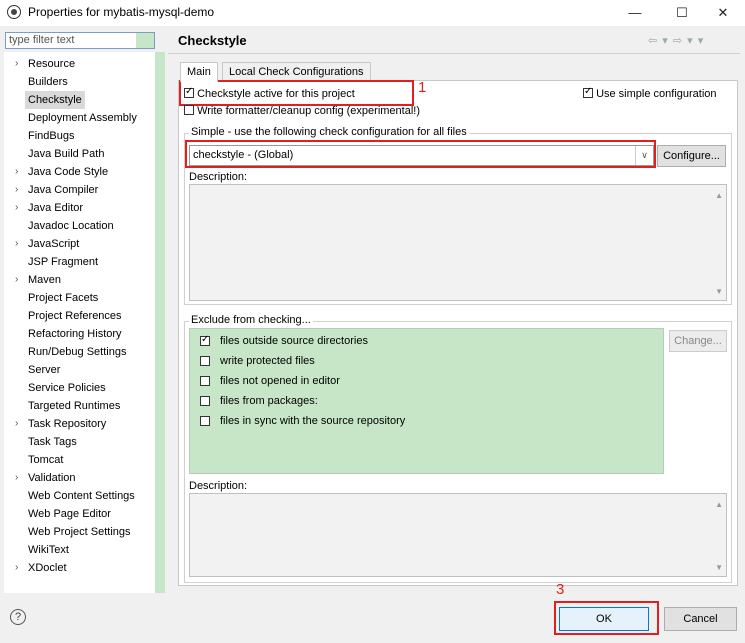 The image size is (745, 643). What do you see at coordinates (723, 13) in the screenshot?
I see `close-button: ✕` at bounding box center [723, 13].